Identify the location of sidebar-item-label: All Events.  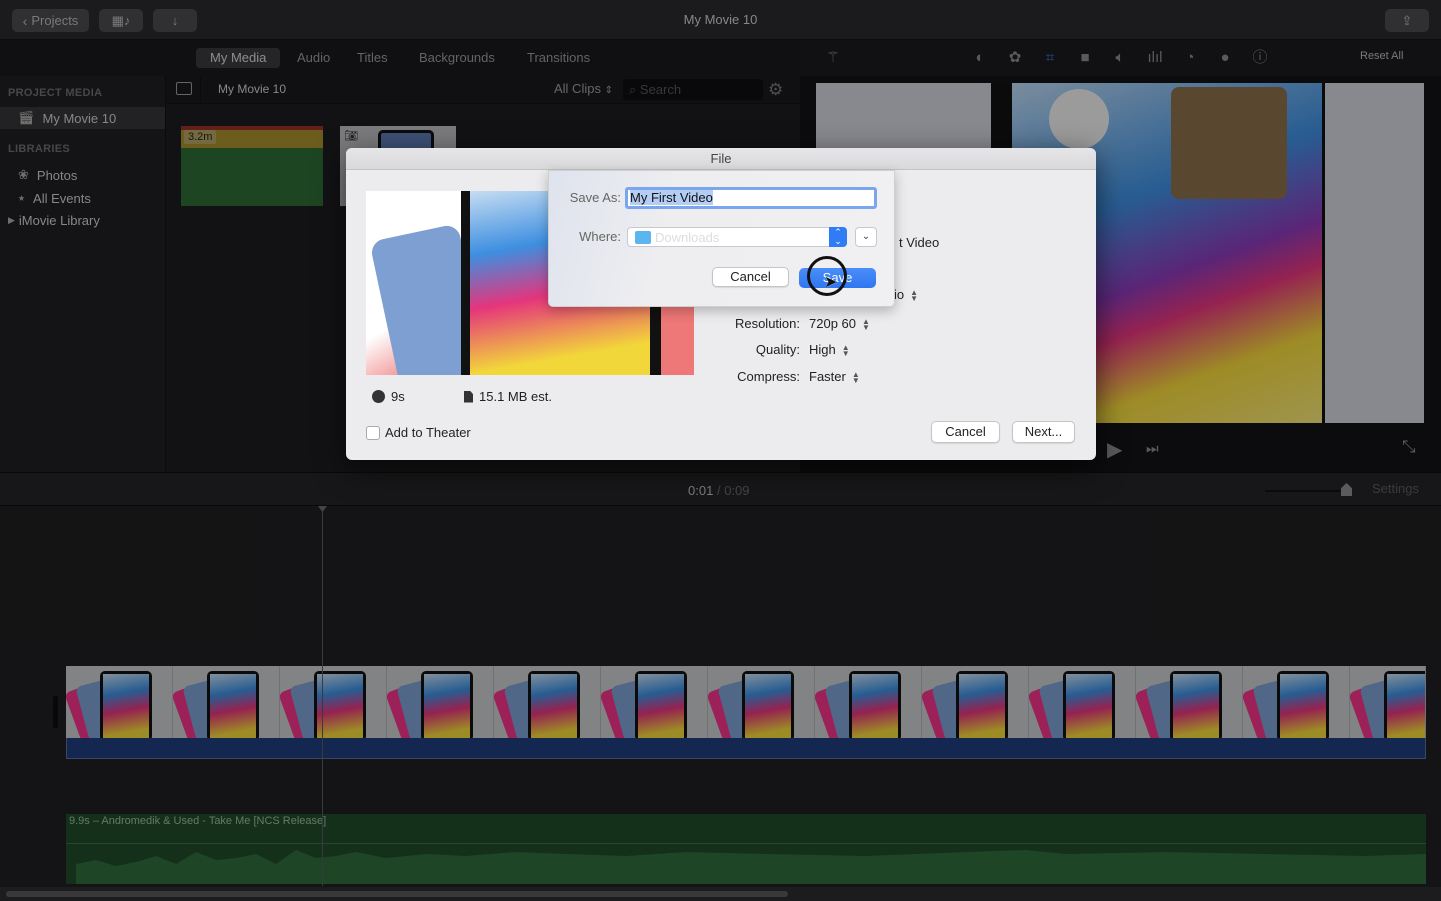
(62, 198).